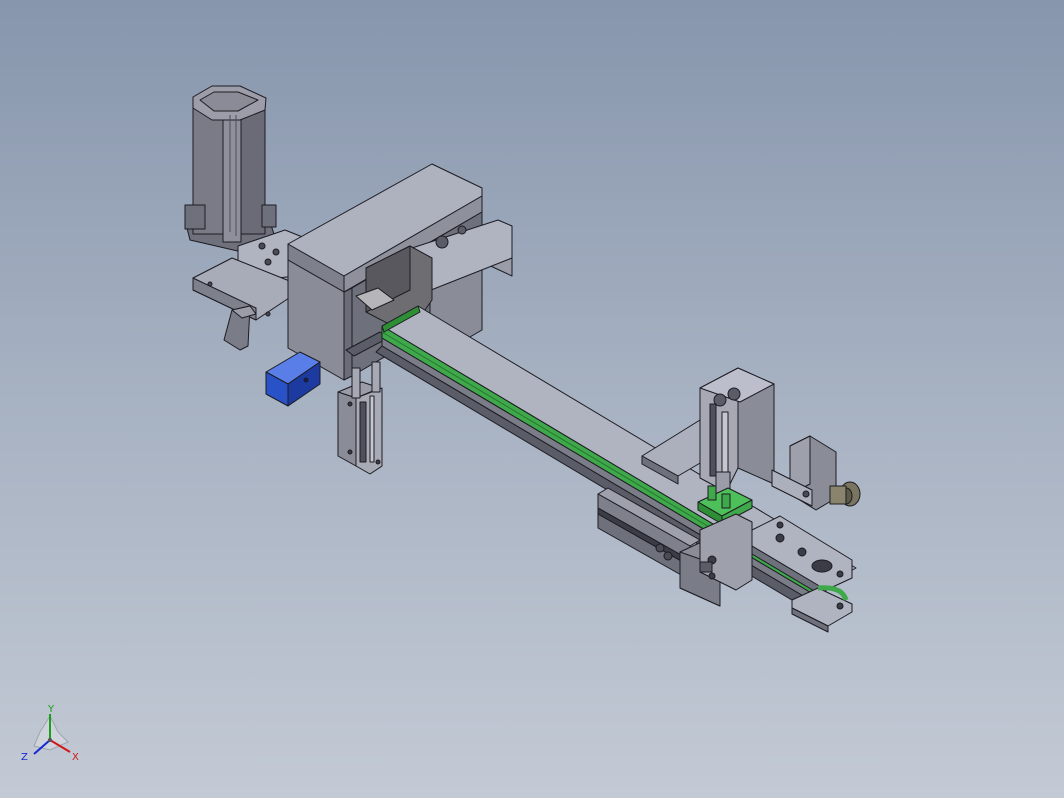 Image resolution: width=1064 pixels, height=798 pixels. What do you see at coordinates (845, 494) in the screenshot?
I see `tension-knob` at bounding box center [845, 494].